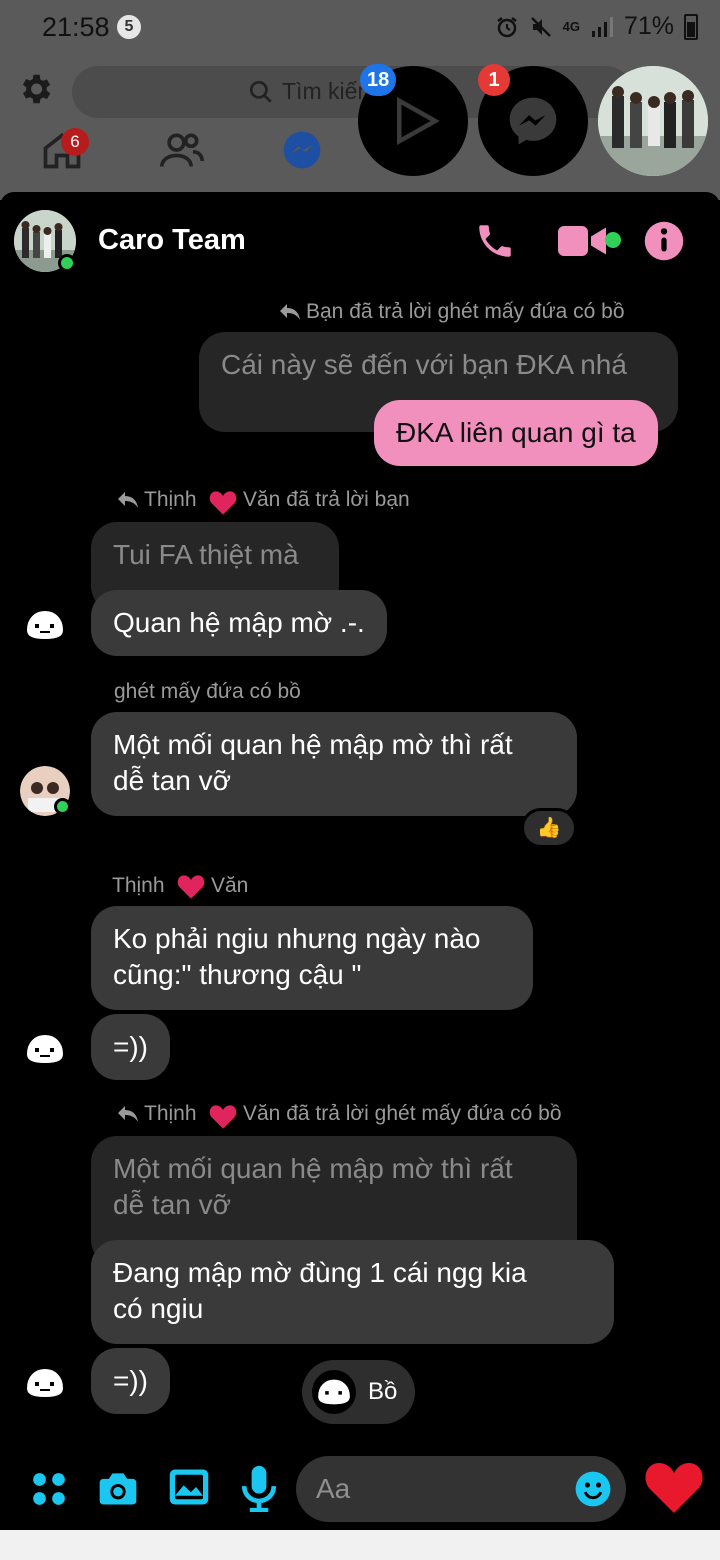 The height and width of the screenshot is (1560, 720). I want to click on search-icon, so click(260, 91).